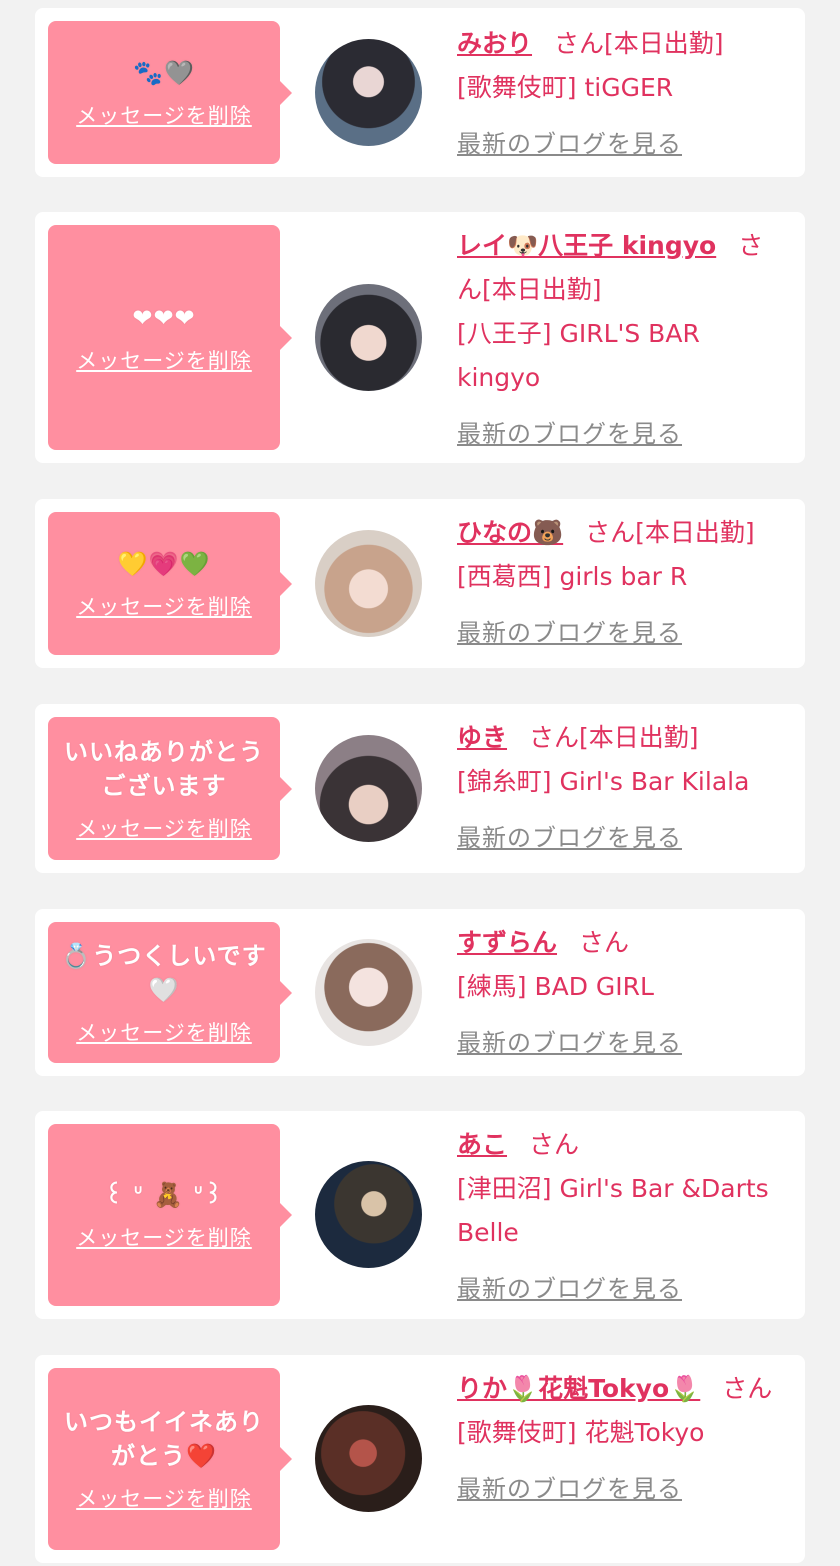 This screenshot has width=840, height=1566. What do you see at coordinates (170, 1215) in the screenshot?
I see `message-bubble: ꒰ ᐡ 🧸 ᐡ꒱ メッセージを削除` at bounding box center [170, 1215].